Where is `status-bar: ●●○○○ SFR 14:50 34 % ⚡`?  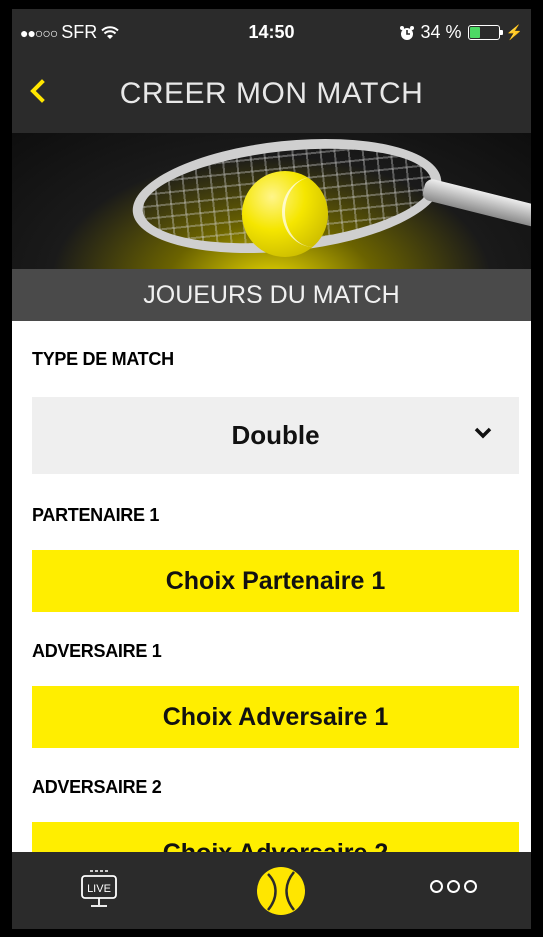
status-bar: ●●○○○ SFR 14:50 34 % ⚡ is located at coordinates (271, 32).